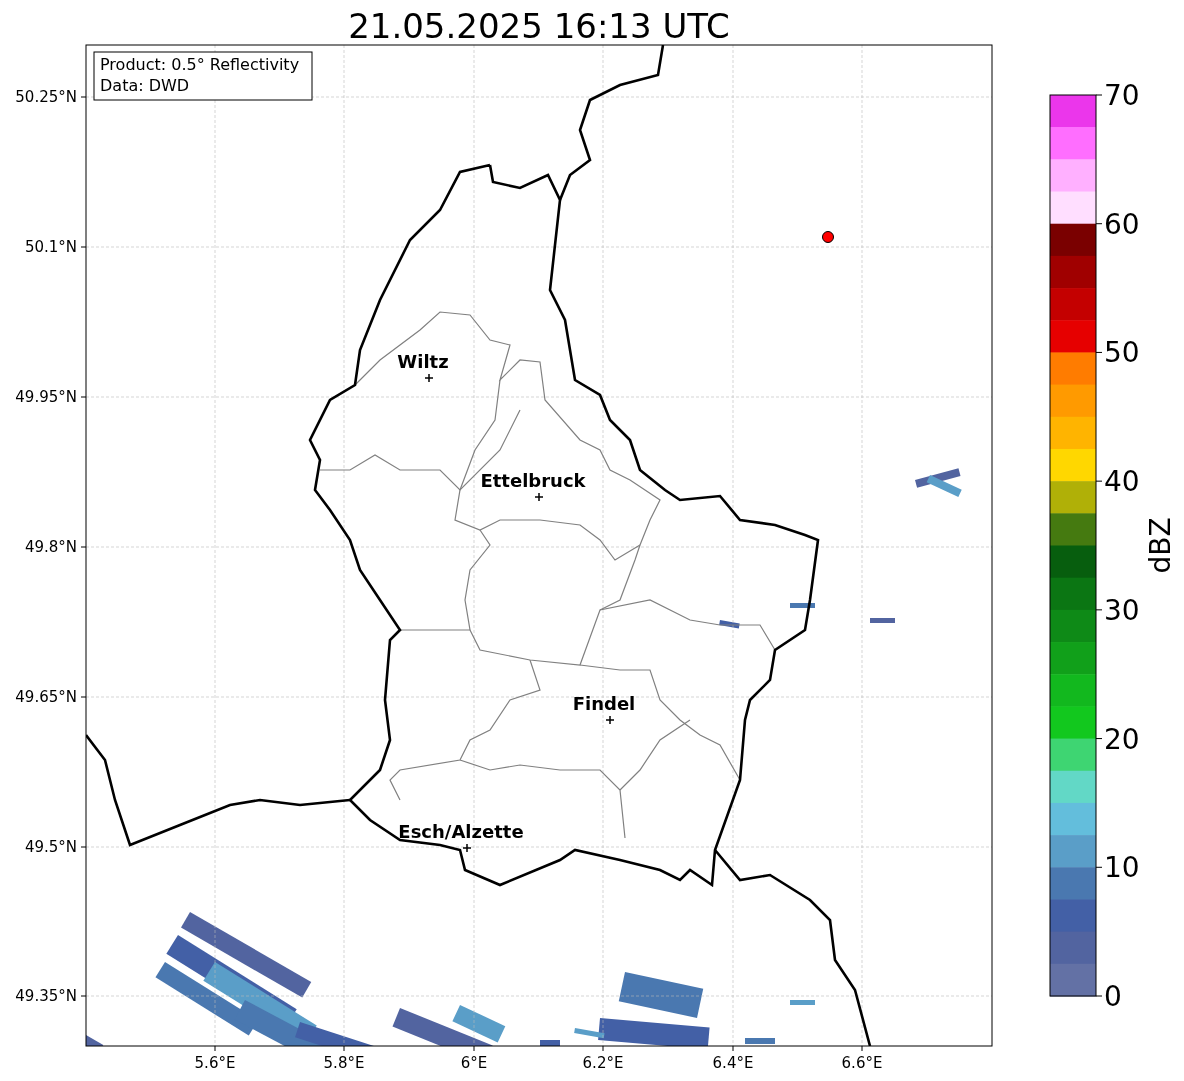 The image size is (1184, 1081). I want to click on colorbar-tick-label: 0, so click(1113, 996).